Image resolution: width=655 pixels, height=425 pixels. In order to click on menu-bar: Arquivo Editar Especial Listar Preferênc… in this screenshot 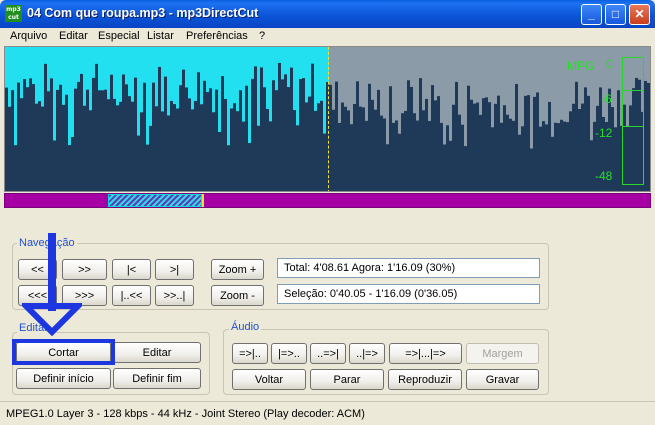, I will do `click(327, 37)`.